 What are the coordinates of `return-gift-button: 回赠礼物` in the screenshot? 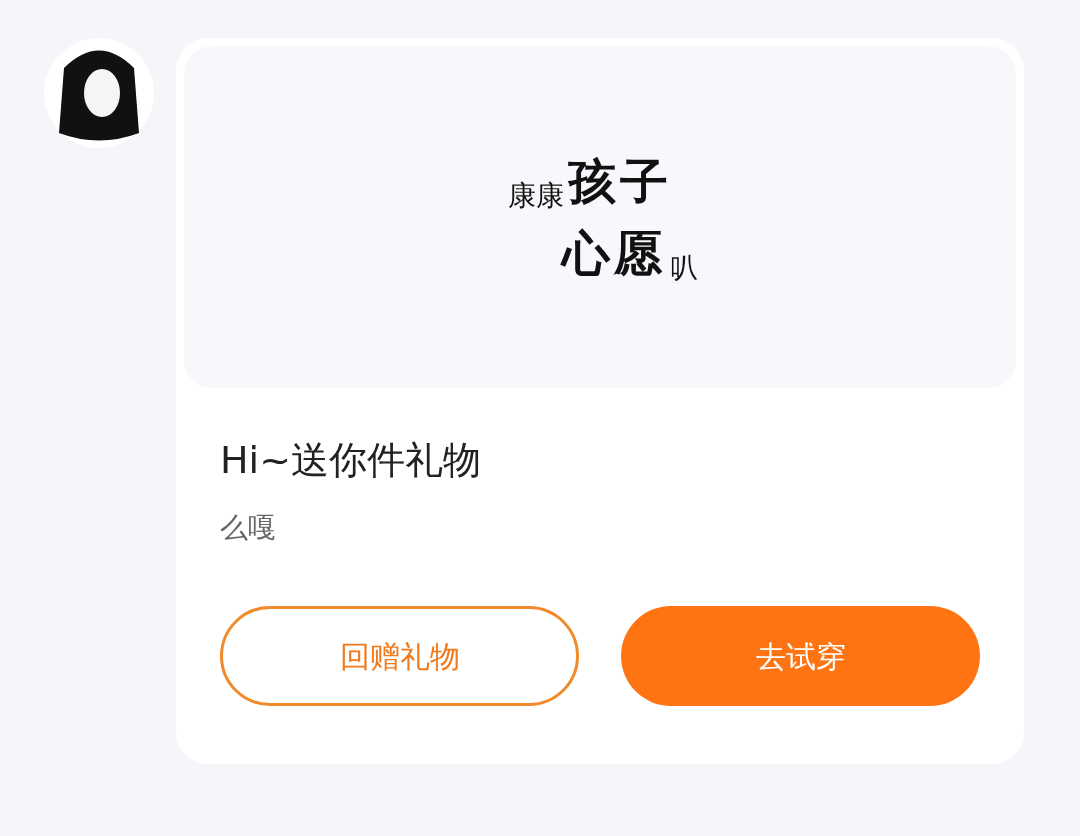 It's located at (399, 656).